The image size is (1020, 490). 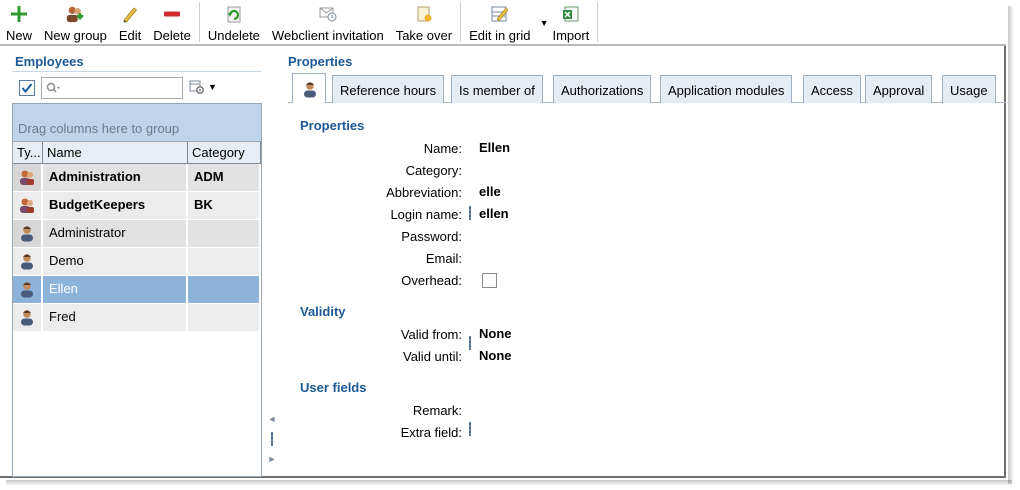 I want to click on tab-reference-hours: Reference hours, so click(x=388, y=89).